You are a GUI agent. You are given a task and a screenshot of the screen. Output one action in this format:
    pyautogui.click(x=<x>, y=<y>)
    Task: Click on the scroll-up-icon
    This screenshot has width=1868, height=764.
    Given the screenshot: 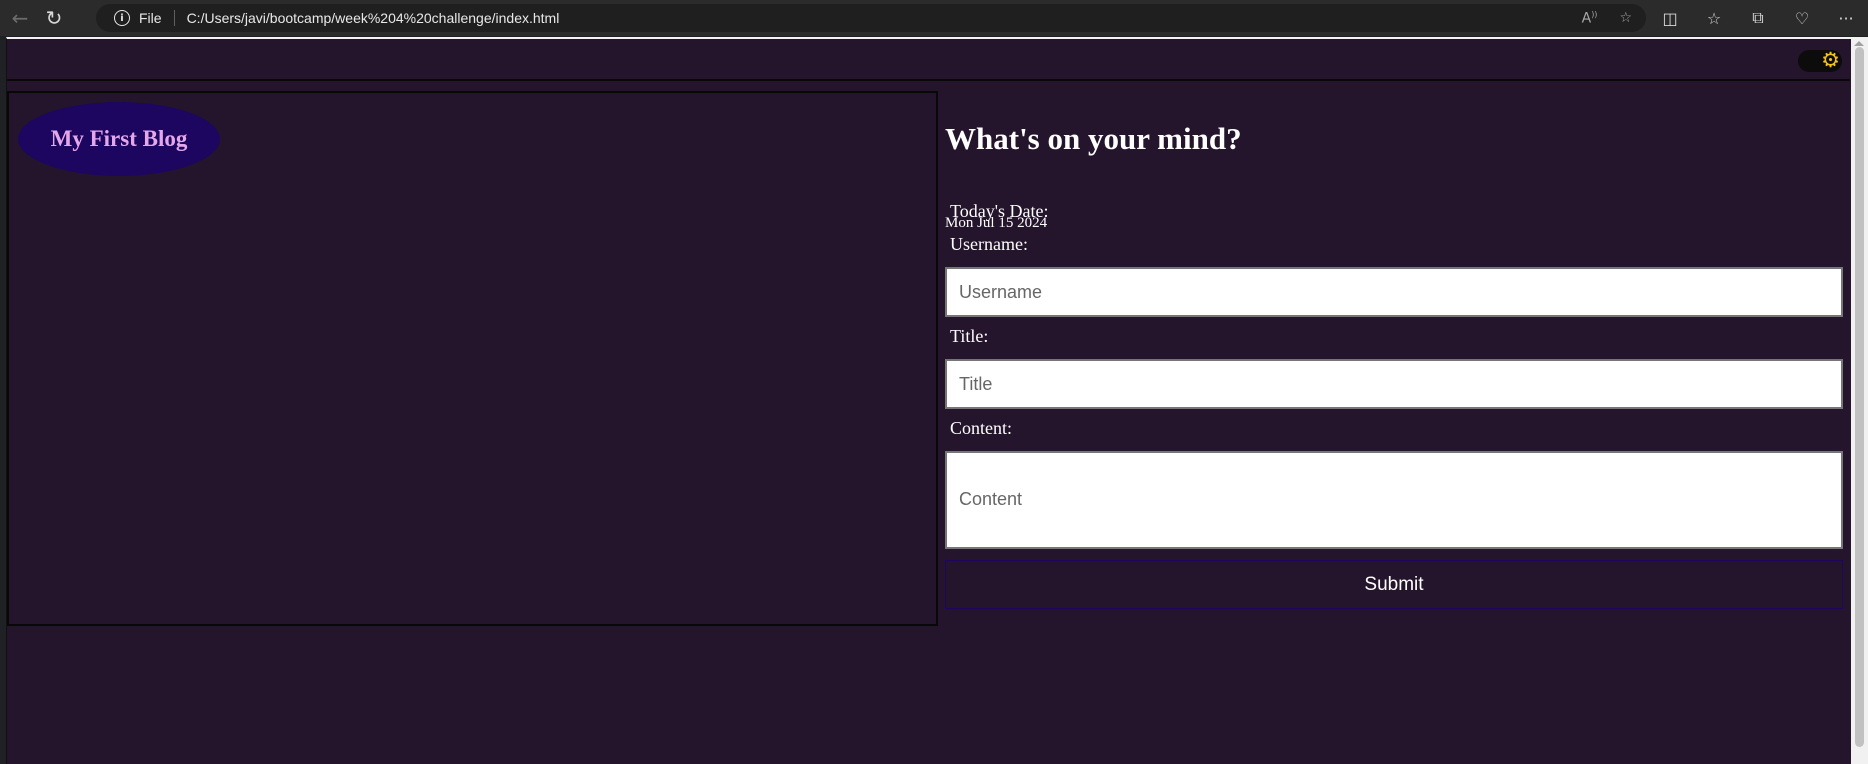 What is the action you would take?
    pyautogui.click(x=1859, y=43)
    